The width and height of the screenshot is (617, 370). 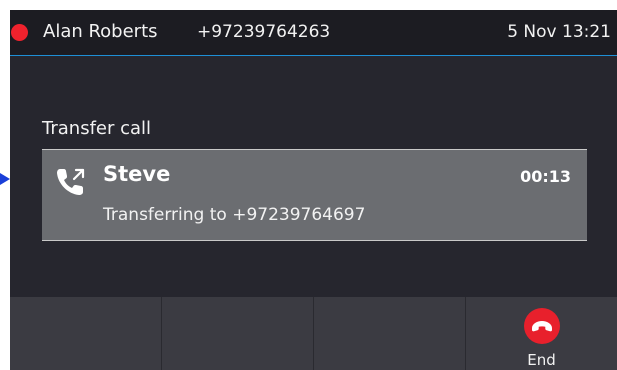 What do you see at coordinates (545, 176) in the screenshot?
I see `call-duration: 00:13` at bounding box center [545, 176].